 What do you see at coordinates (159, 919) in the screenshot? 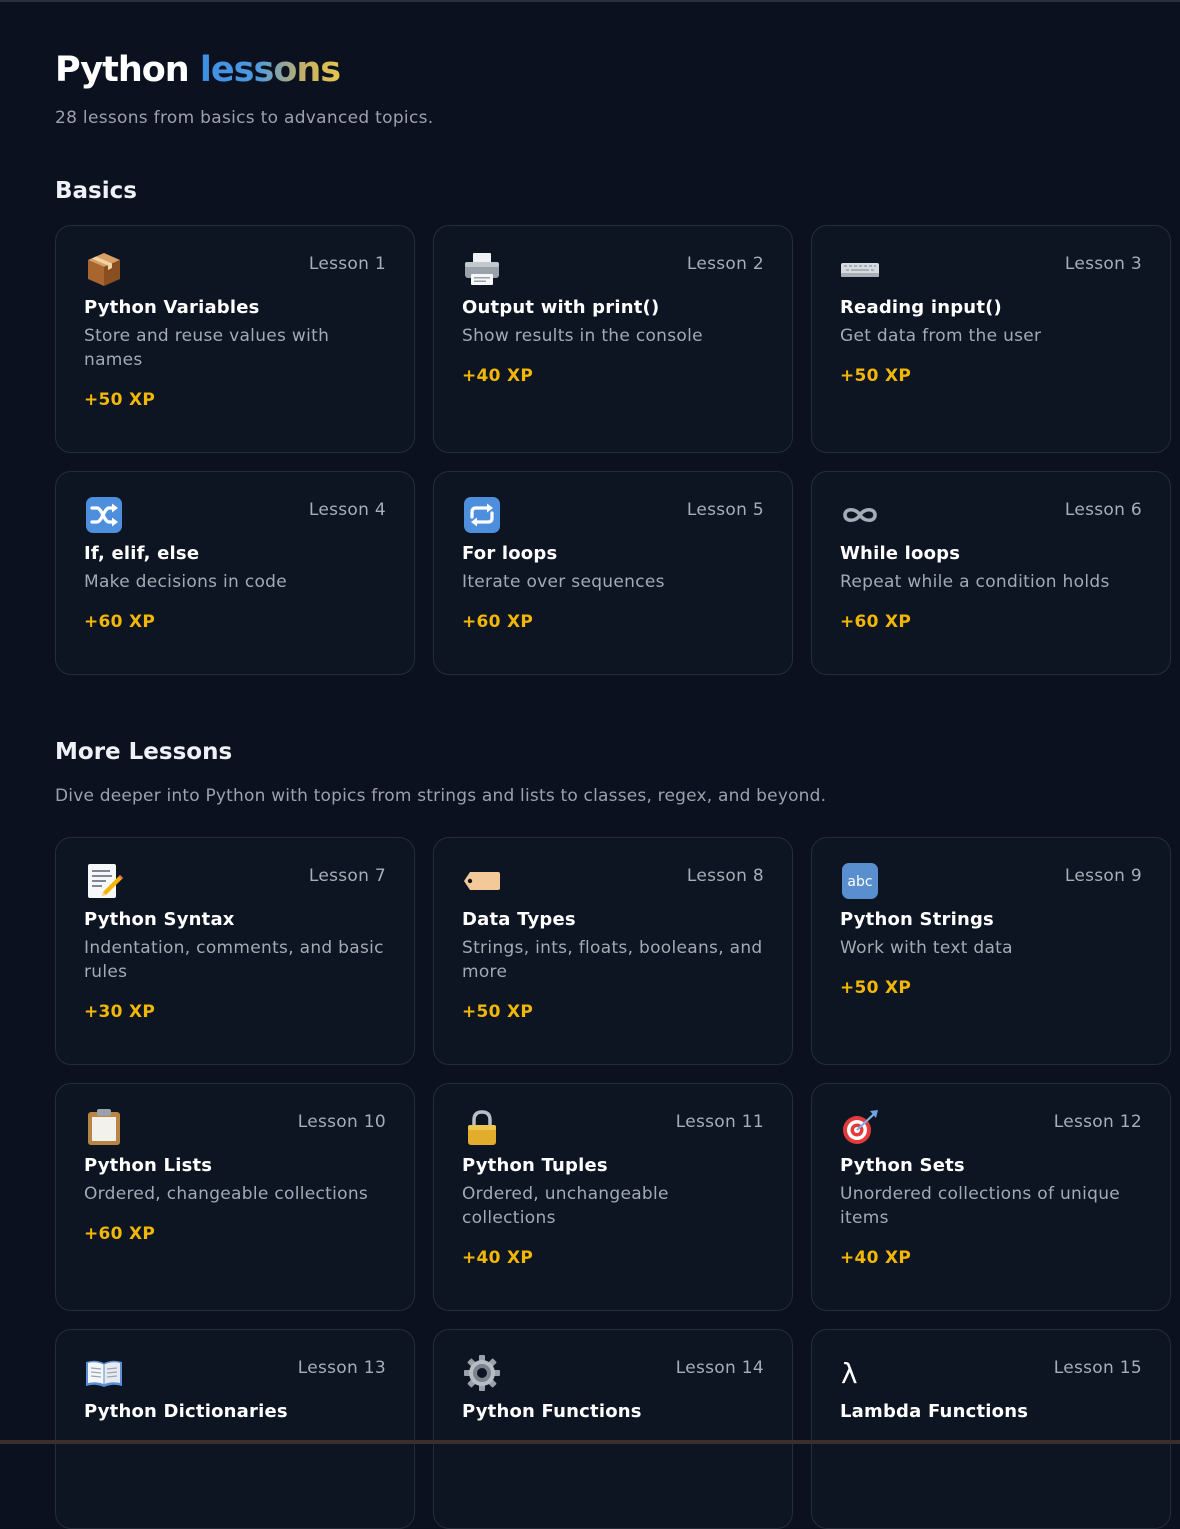
I see `lesson-title: Python Syntax` at bounding box center [159, 919].